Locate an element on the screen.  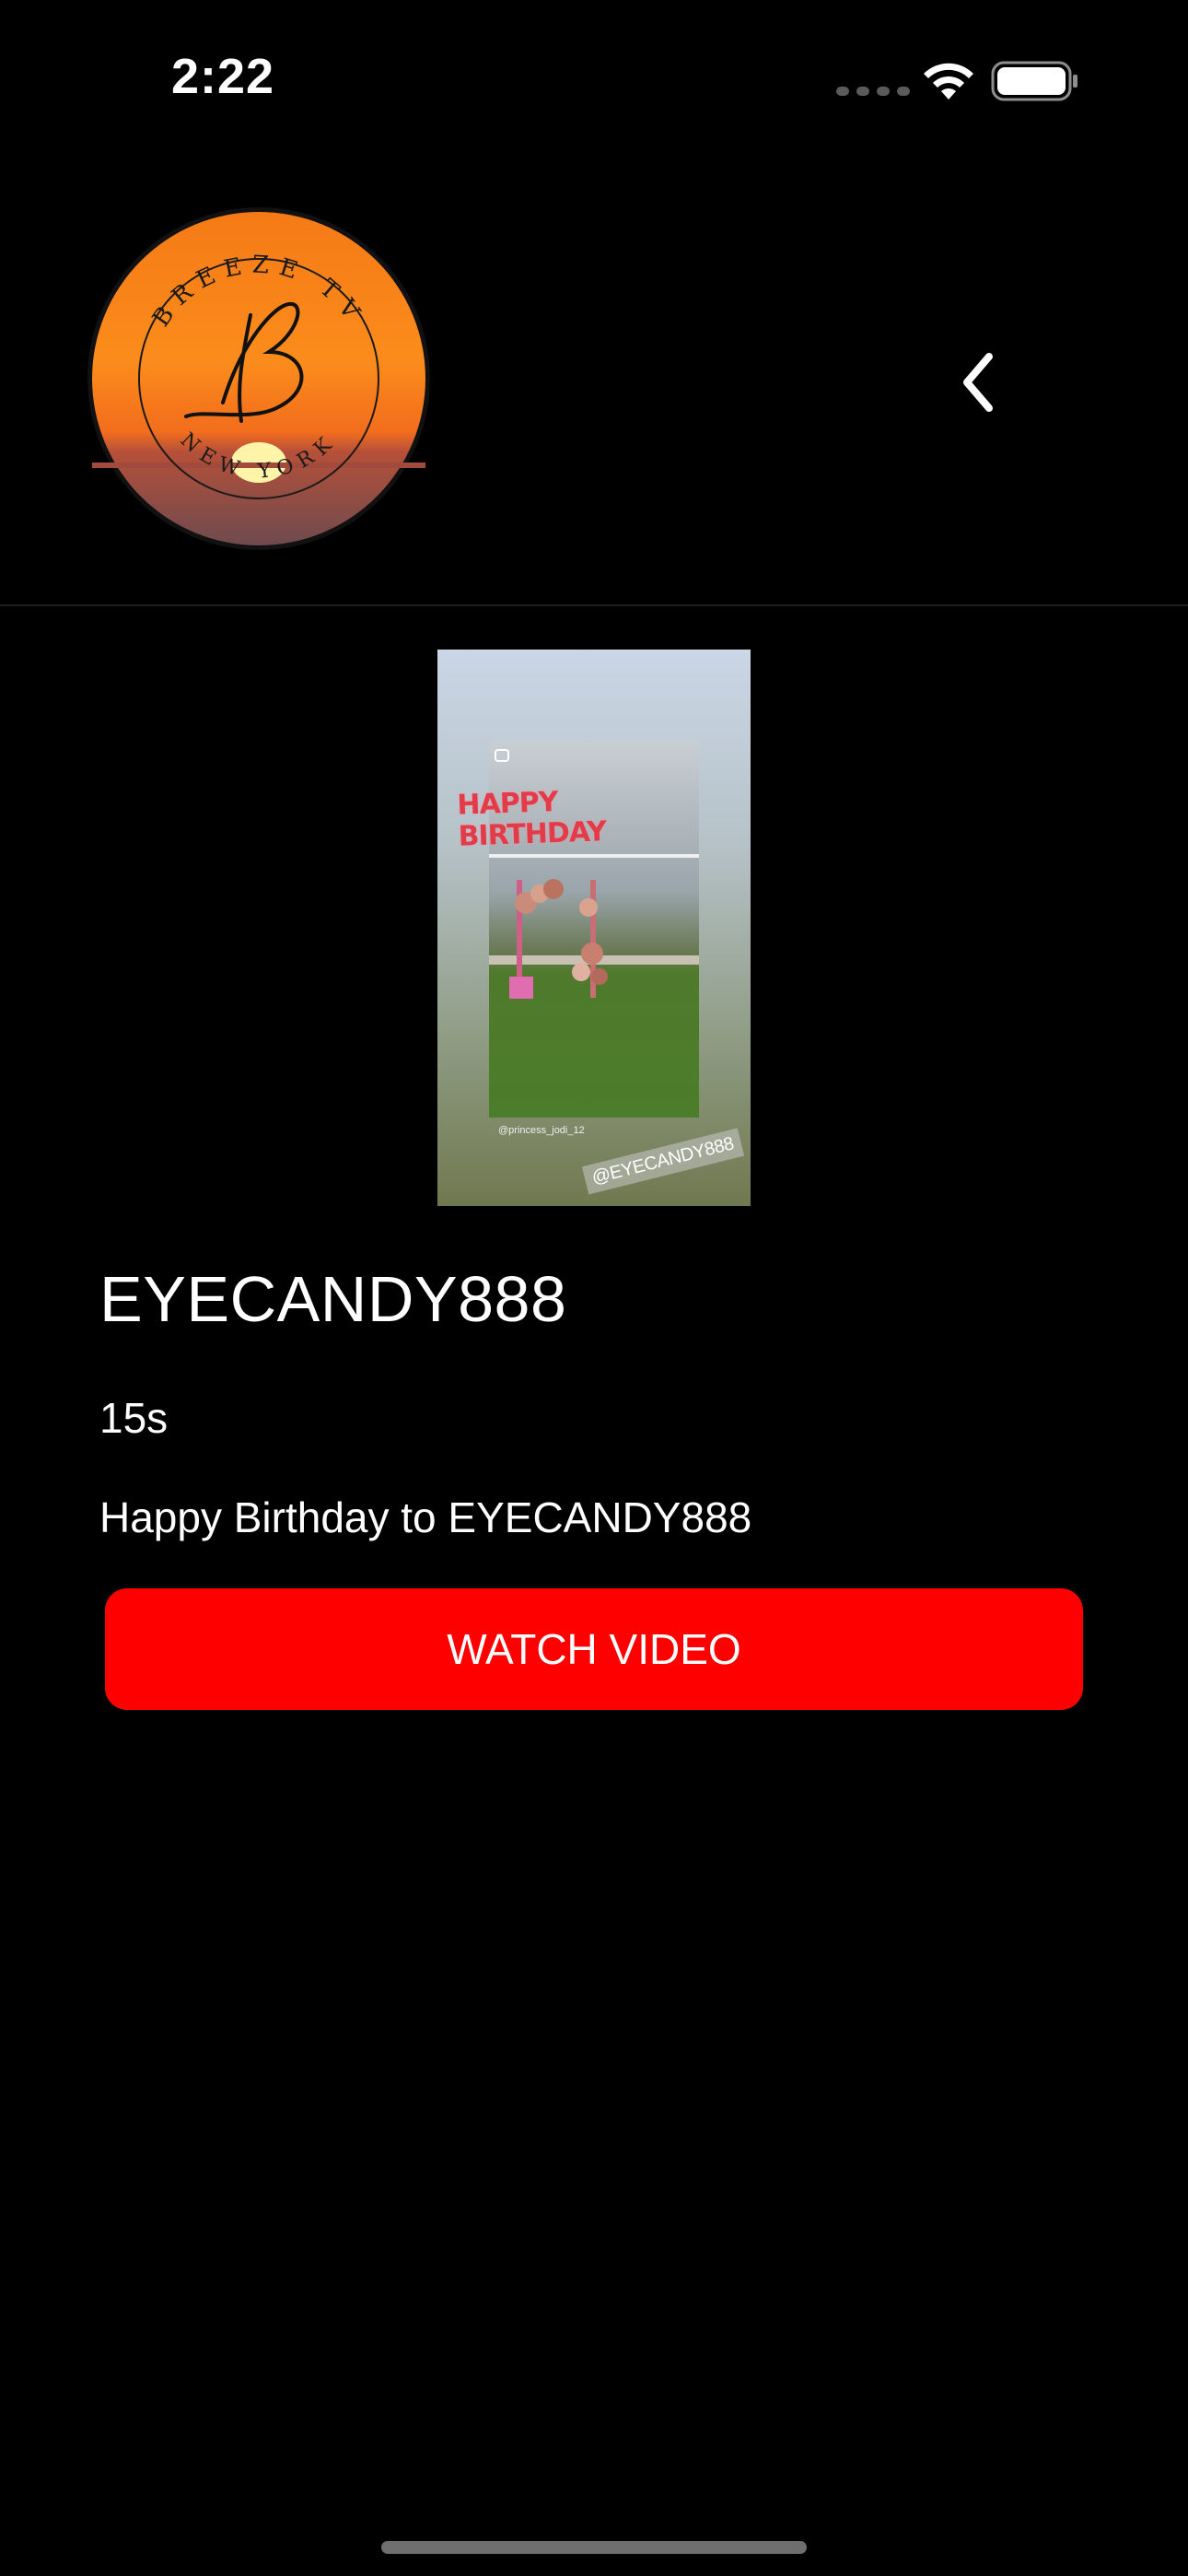
video-description: Happy Birthday to EYECANDY888 is located at coordinates (425, 1517).